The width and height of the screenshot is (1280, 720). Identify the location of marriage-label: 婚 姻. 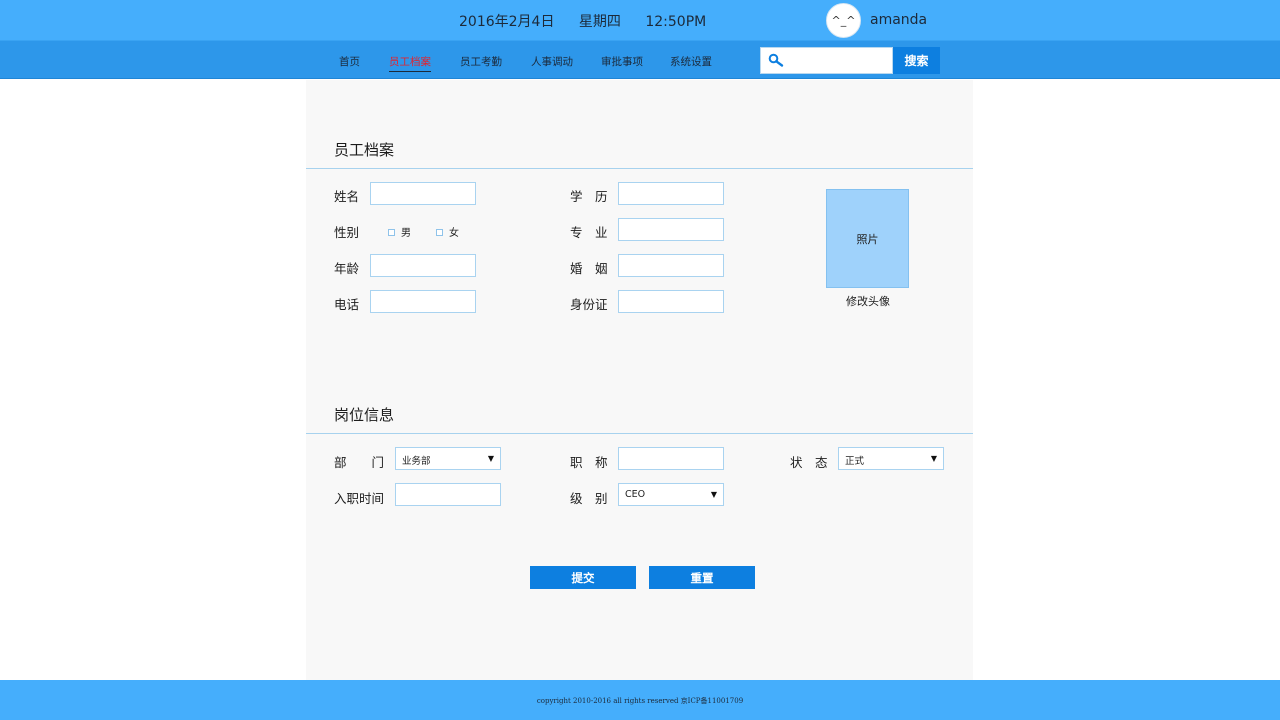
(589, 268).